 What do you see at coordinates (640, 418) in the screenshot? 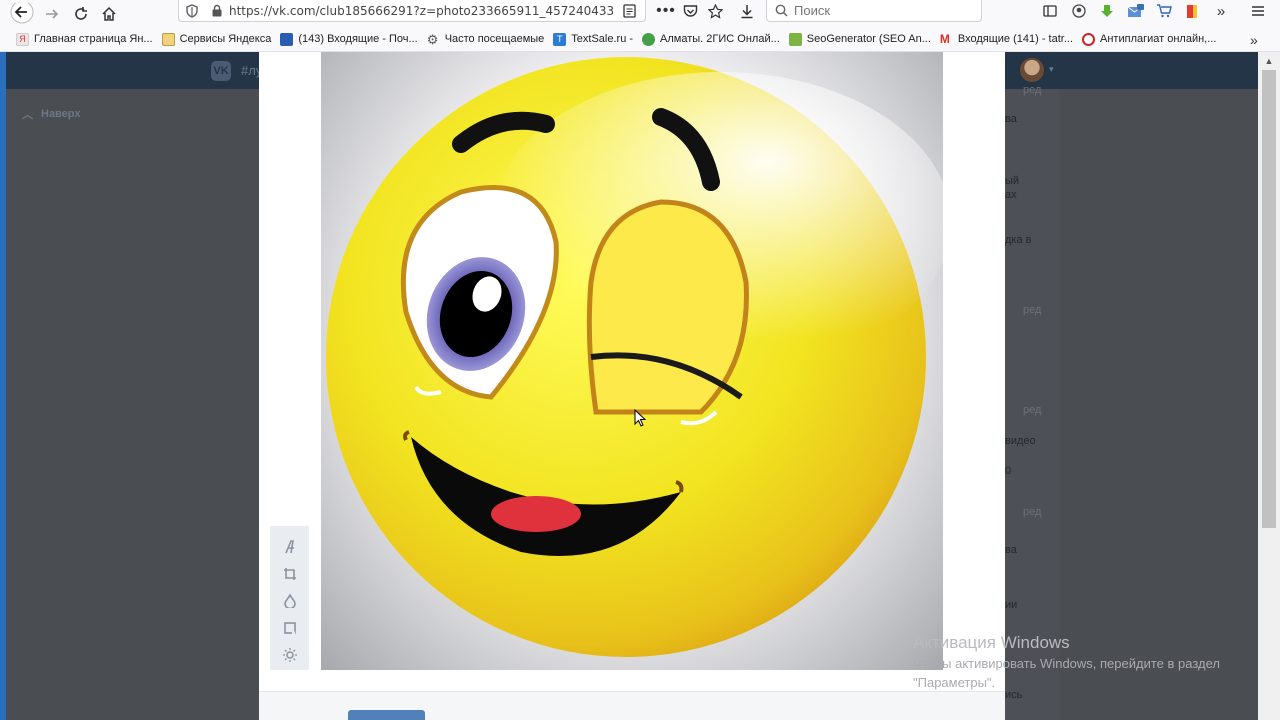
I see `mouse-cursor-icon` at bounding box center [640, 418].